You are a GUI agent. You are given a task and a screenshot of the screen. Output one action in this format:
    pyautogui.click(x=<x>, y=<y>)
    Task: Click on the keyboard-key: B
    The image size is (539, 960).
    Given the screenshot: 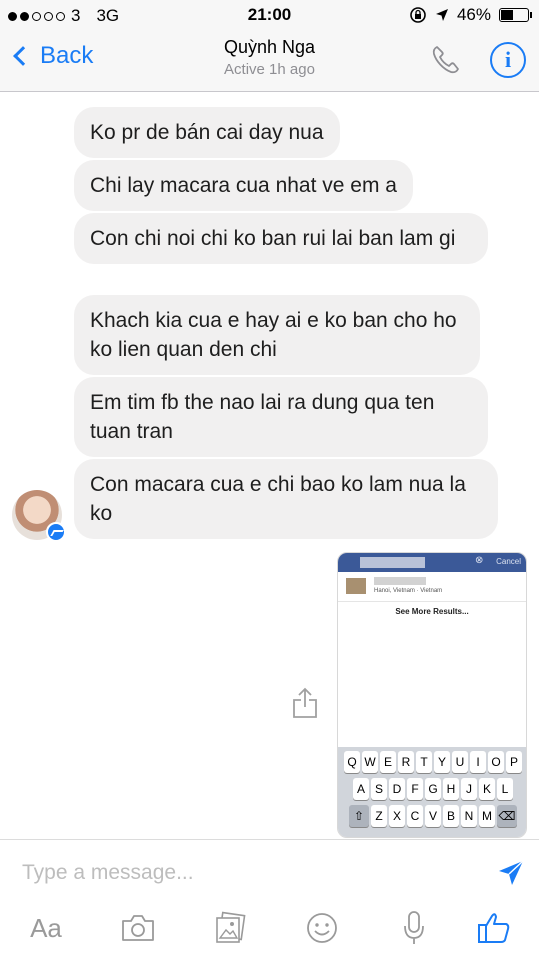 What is the action you would take?
    pyautogui.click(x=451, y=816)
    